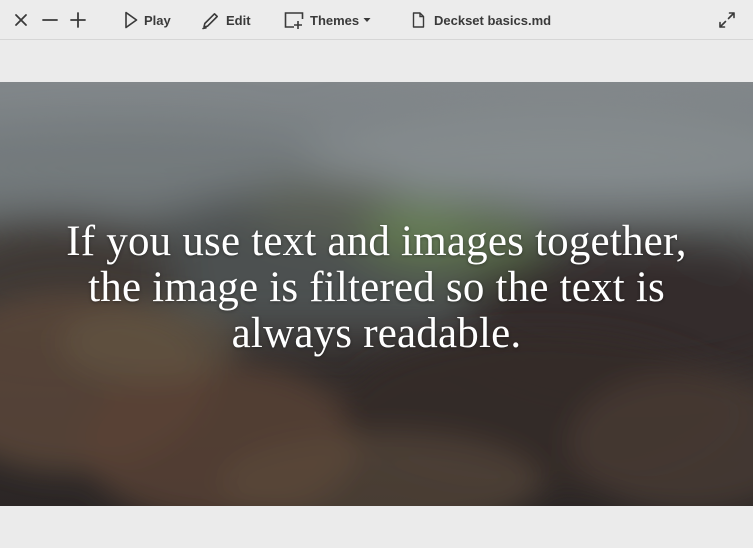 This screenshot has width=753, height=548. I want to click on document-title: Deckset basics.md, so click(481, 20).